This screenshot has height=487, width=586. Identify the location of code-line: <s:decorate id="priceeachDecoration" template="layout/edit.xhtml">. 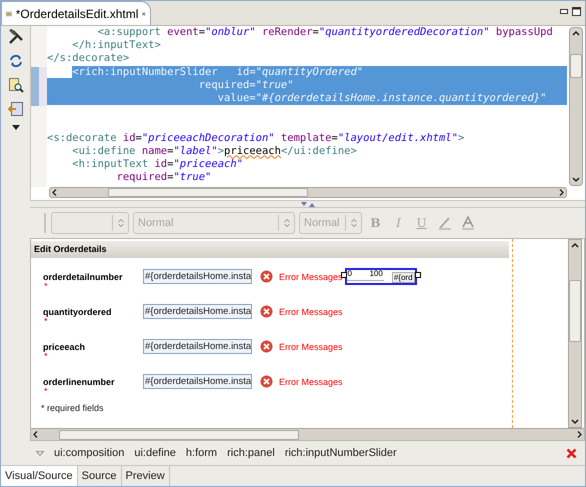
(255, 138).